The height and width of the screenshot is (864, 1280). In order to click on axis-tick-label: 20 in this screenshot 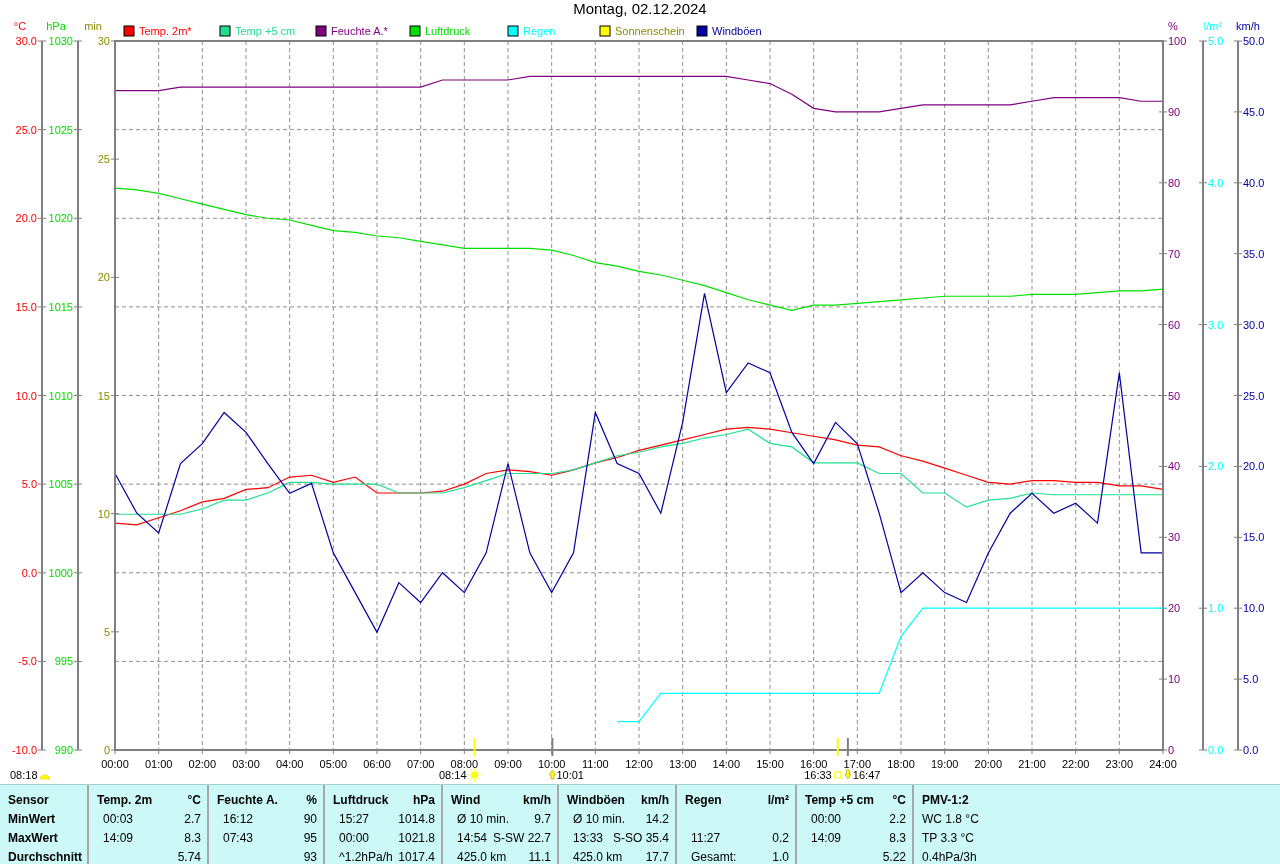, I will do `click(103, 277)`.